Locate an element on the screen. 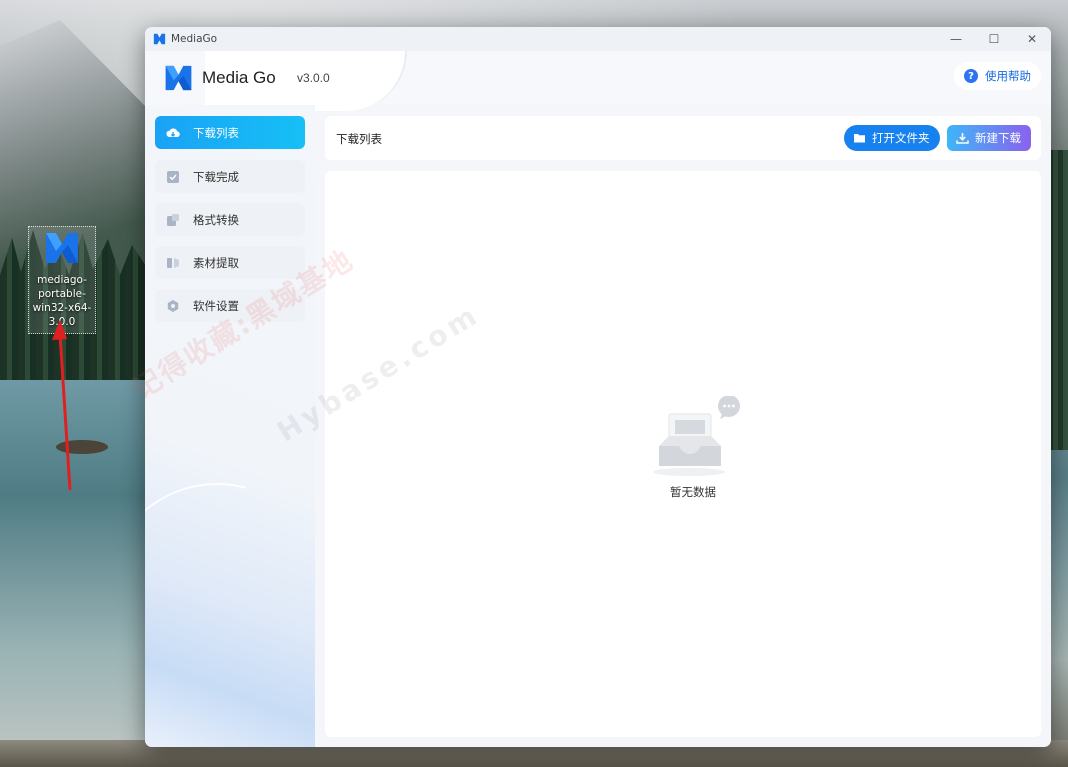 The width and height of the screenshot is (1068, 767). download-icon is located at coordinates (962, 138).